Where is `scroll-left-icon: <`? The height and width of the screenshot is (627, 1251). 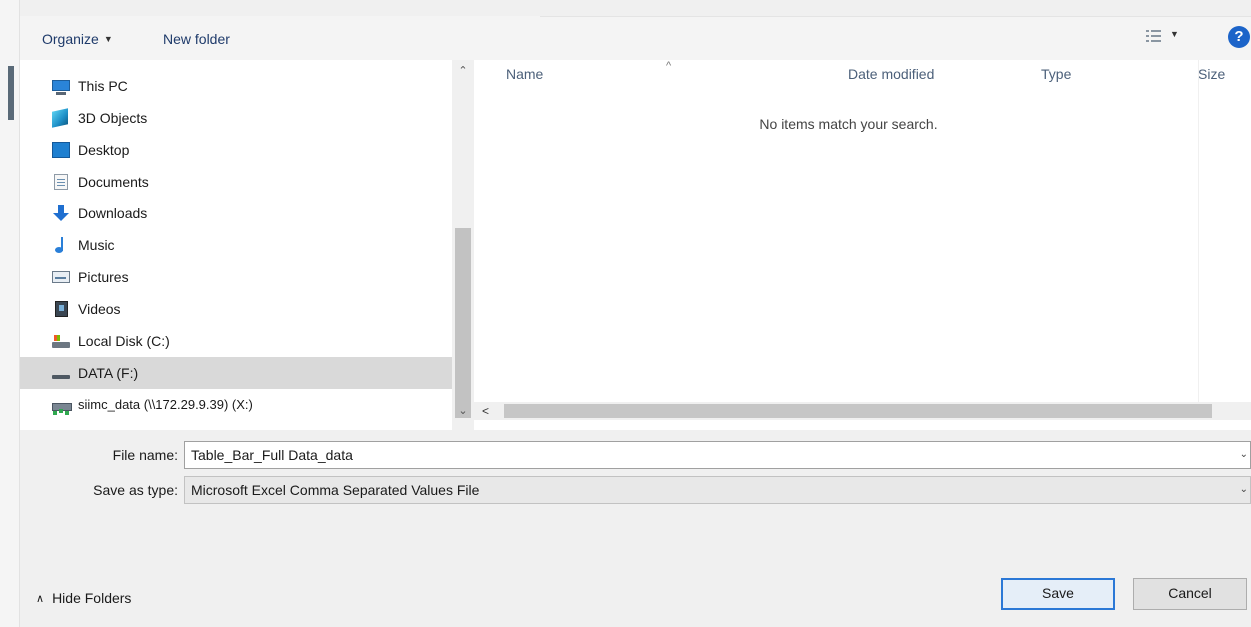
scroll-left-icon: < is located at coordinates (485, 411).